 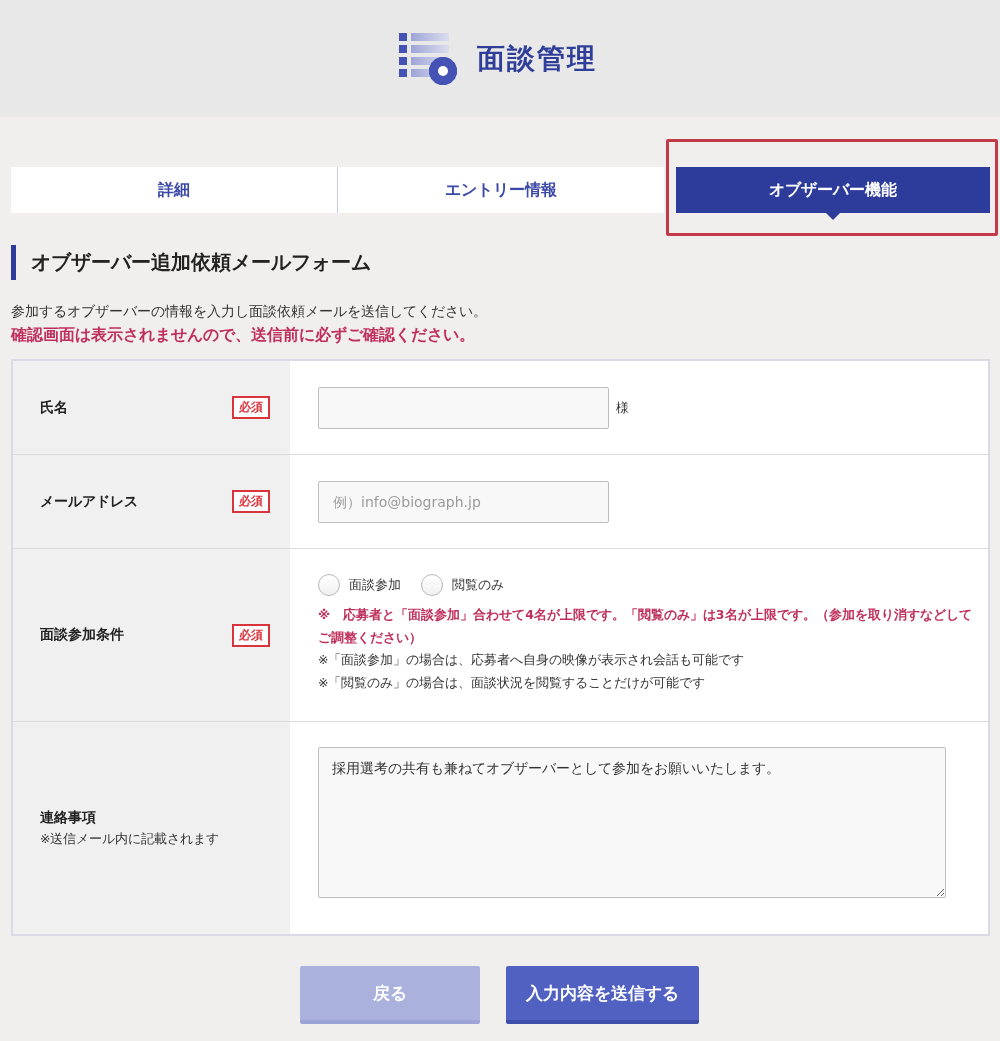 What do you see at coordinates (832, 190) in the screenshot?
I see `tab: オブザーバー機能` at bounding box center [832, 190].